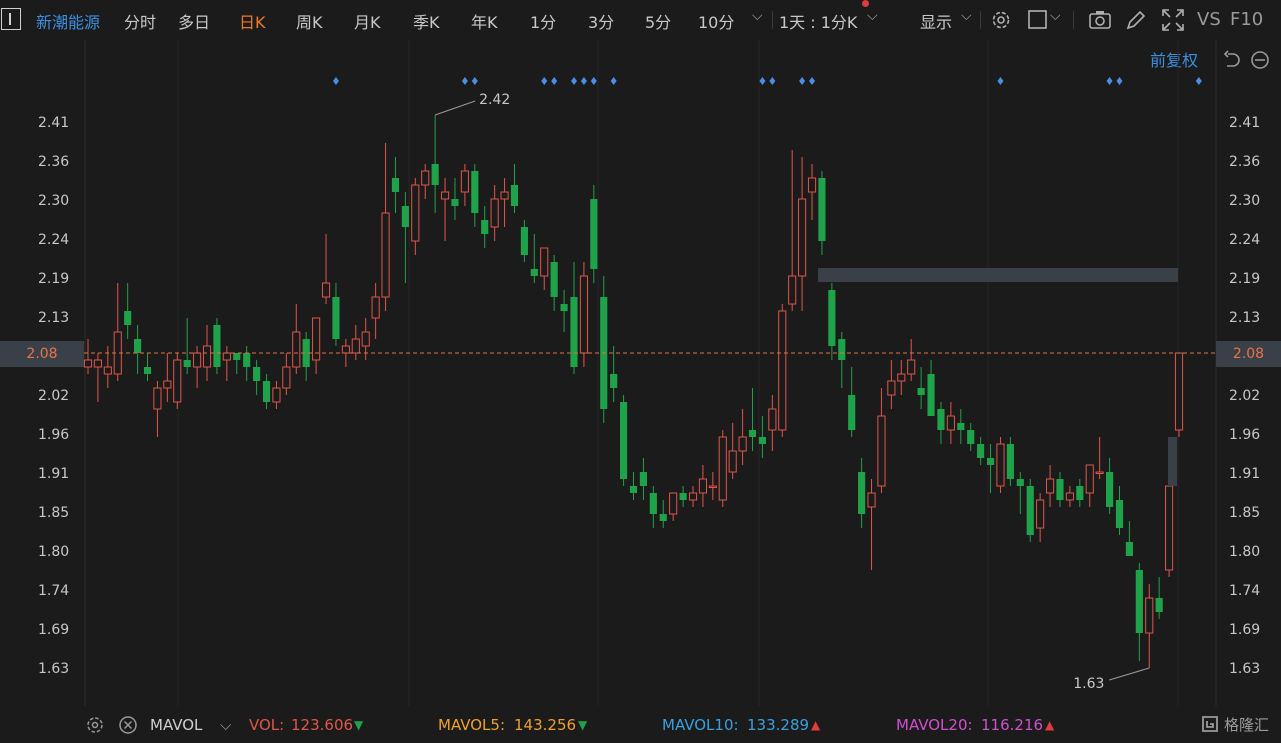 Image resolution: width=1281 pixels, height=743 pixels. Describe the element at coordinates (545, 725) in the screenshot. I see `mavol5-value: 143.256` at that location.